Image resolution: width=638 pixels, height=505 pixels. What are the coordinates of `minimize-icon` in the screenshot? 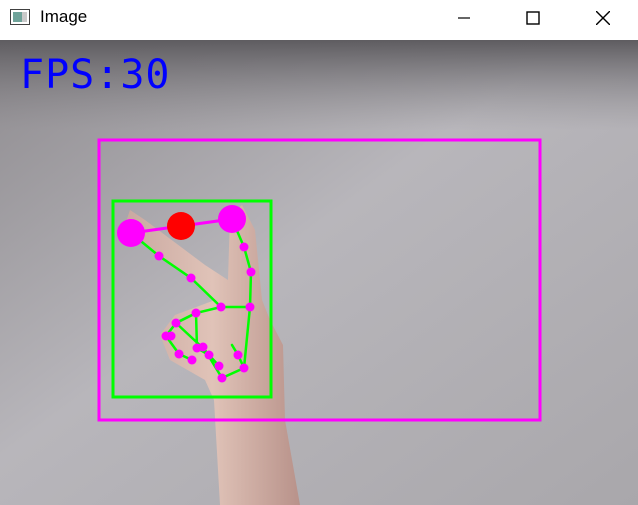 It's located at (464, 18).